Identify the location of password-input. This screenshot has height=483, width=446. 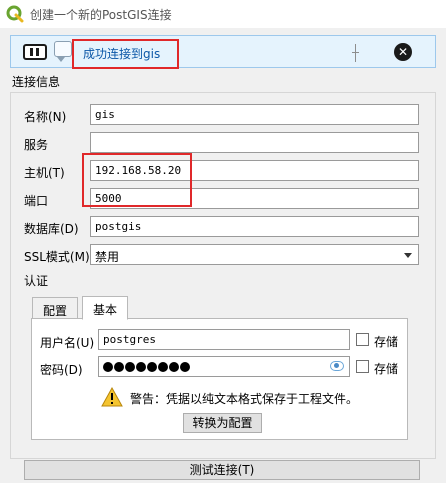
(224, 366).